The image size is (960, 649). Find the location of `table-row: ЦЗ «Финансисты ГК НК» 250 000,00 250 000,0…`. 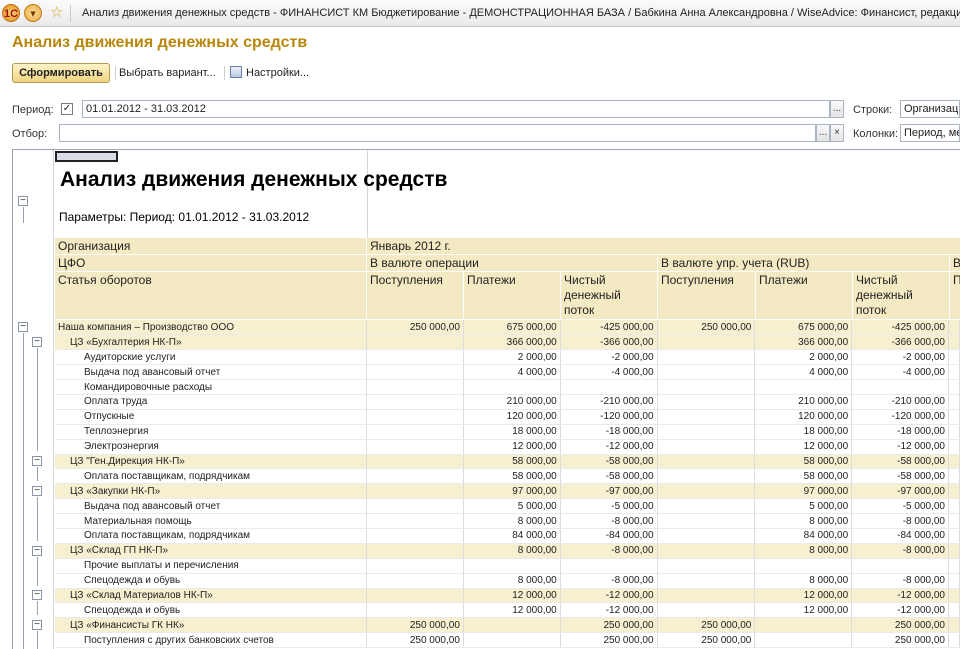

table-row: ЦЗ «Финансисты ГК НК» 250 000,00 250 000,0… is located at coordinates (507, 625).